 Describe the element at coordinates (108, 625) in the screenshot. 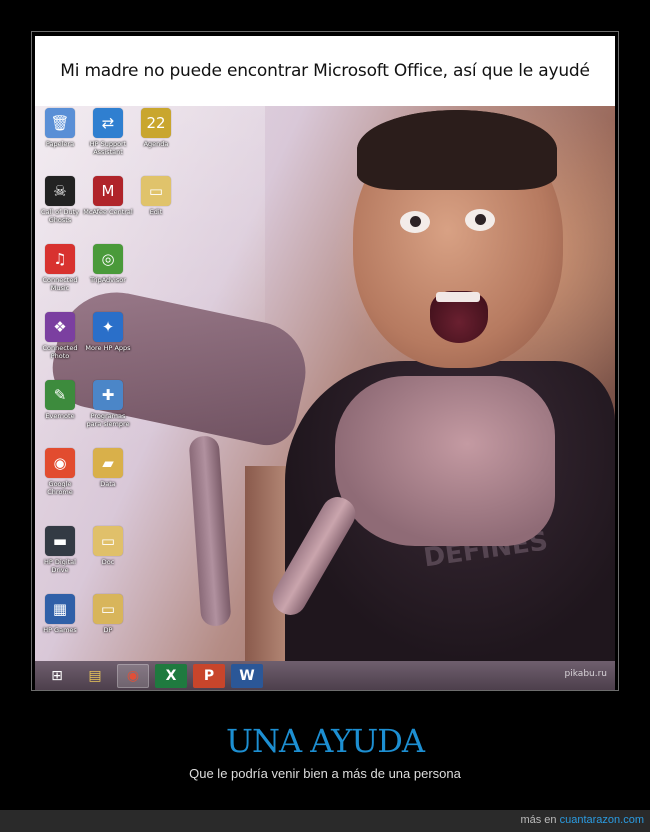

I see `desktop-icon: ▭ DP` at that location.